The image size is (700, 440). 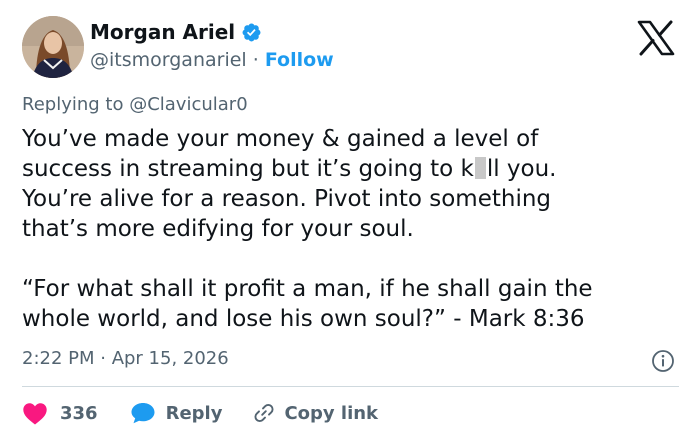 I want to click on like-button: 336, so click(x=60, y=413).